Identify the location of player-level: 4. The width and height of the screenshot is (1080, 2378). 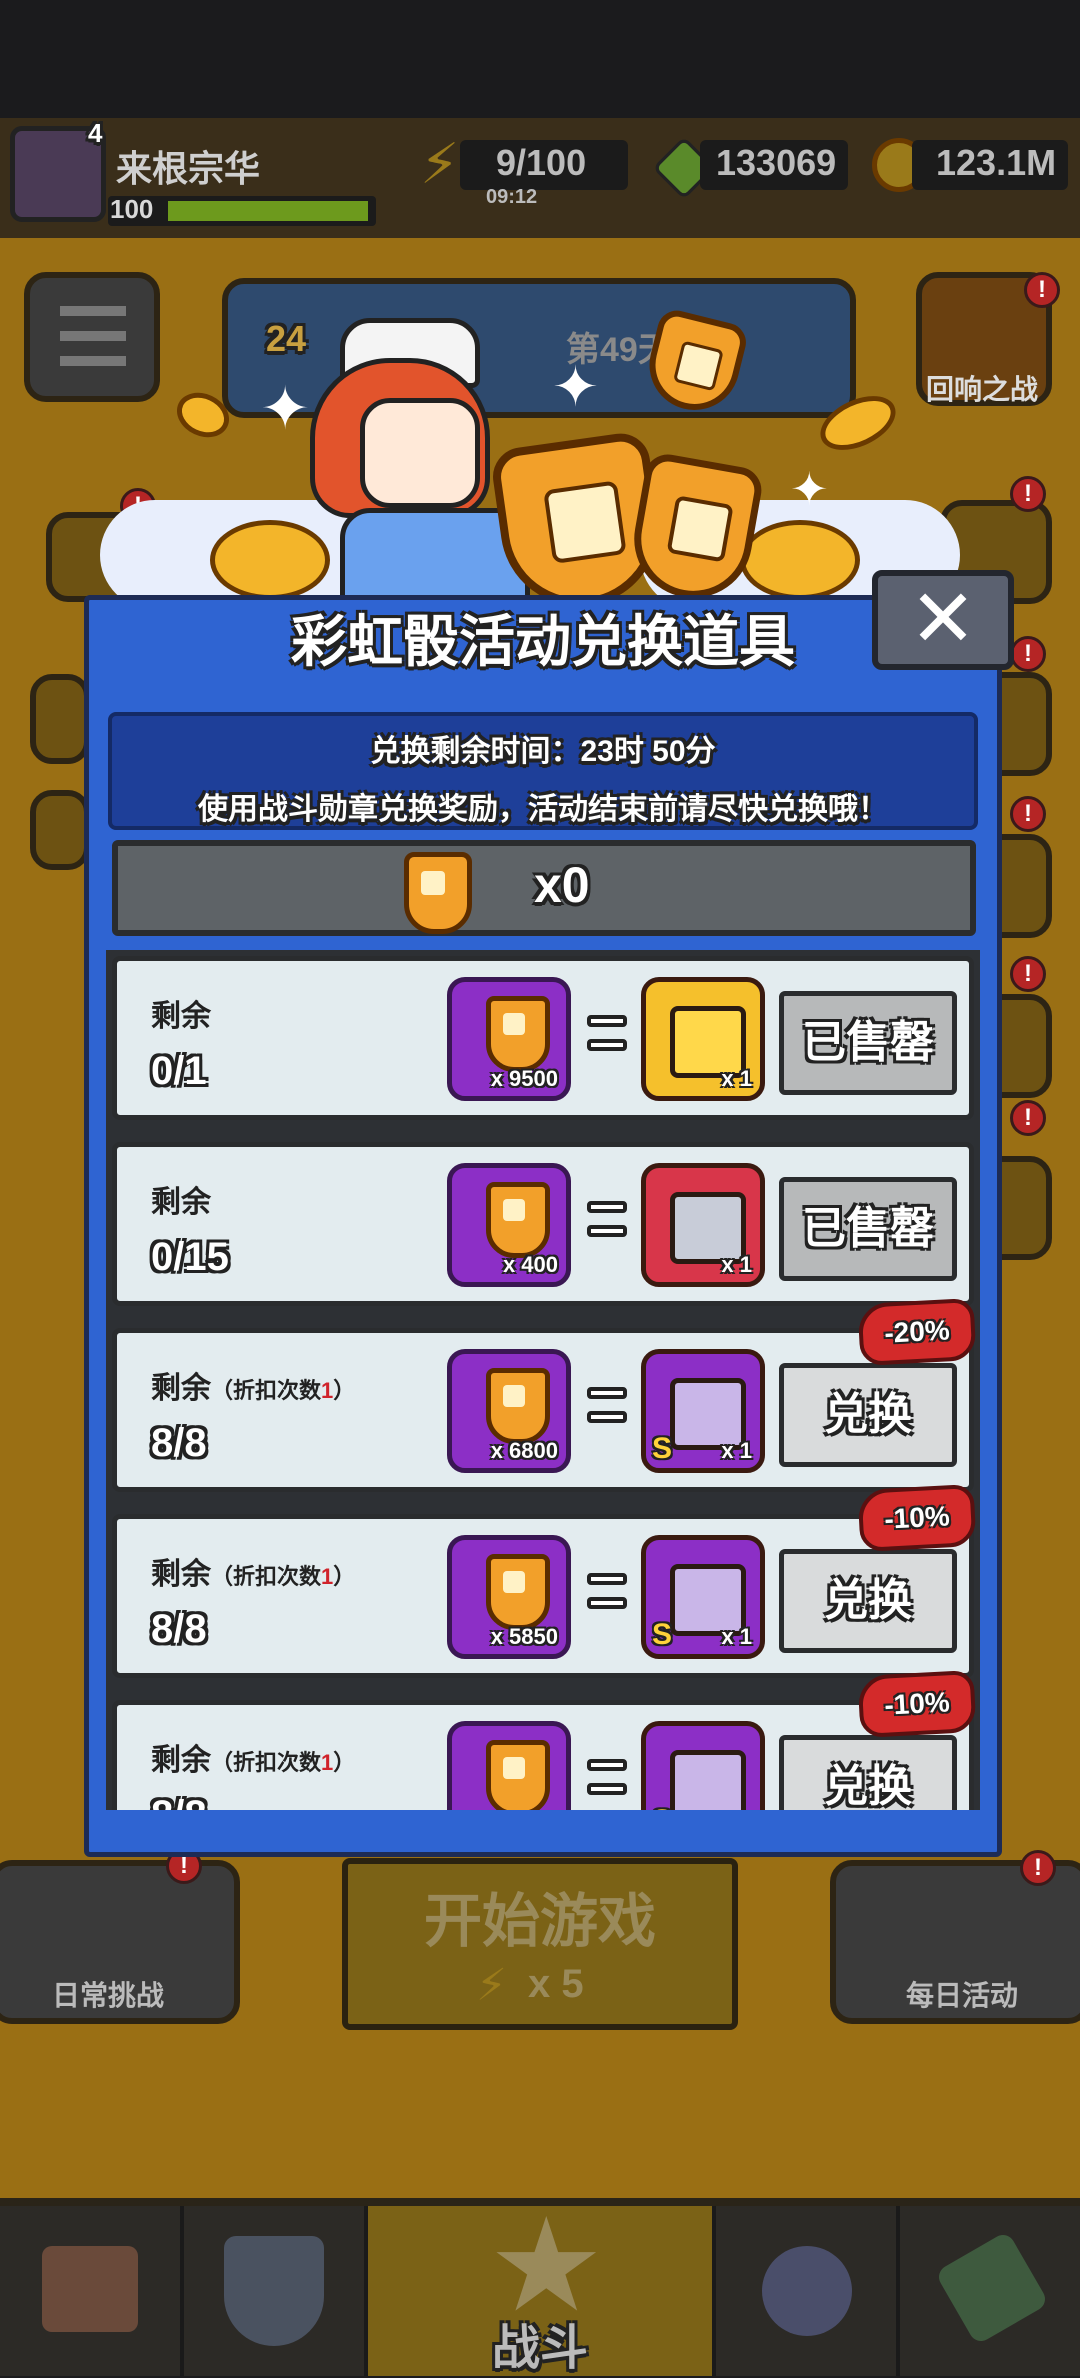
(95, 133).